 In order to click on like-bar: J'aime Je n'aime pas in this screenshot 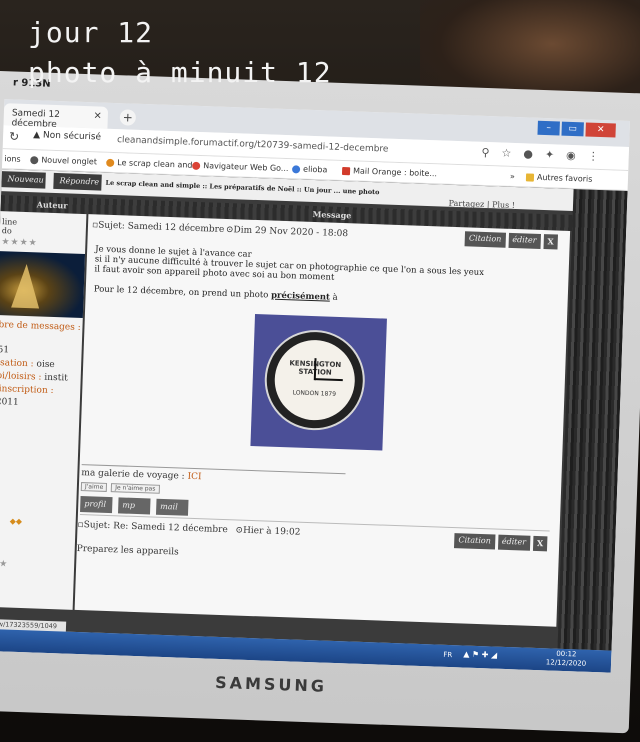, I will do `click(120, 488)`.